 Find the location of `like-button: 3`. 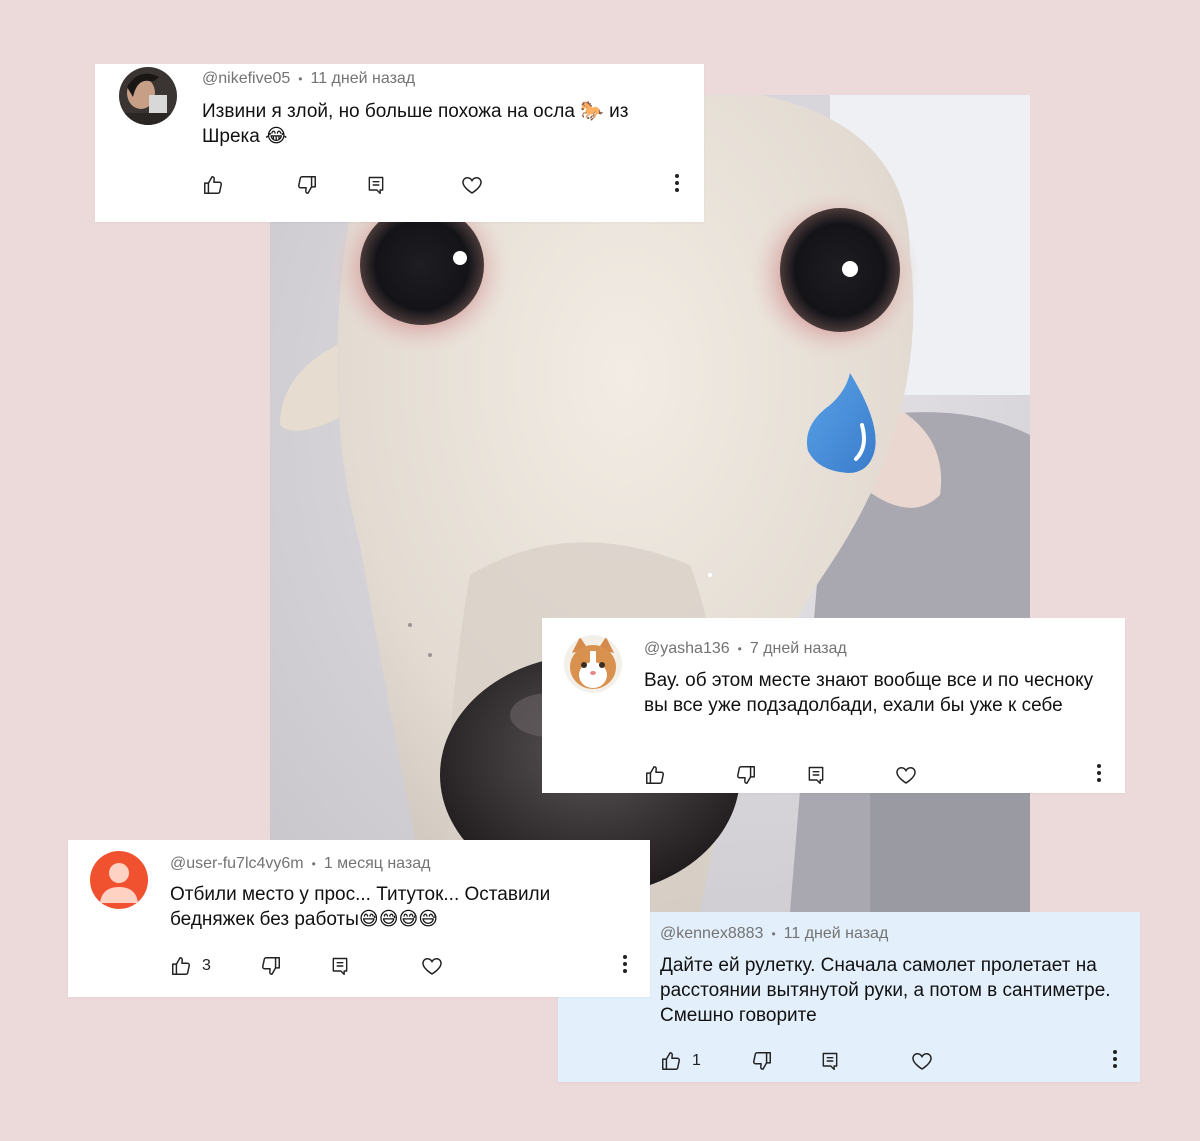

like-button: 3 is located at coordinates (190, 966).